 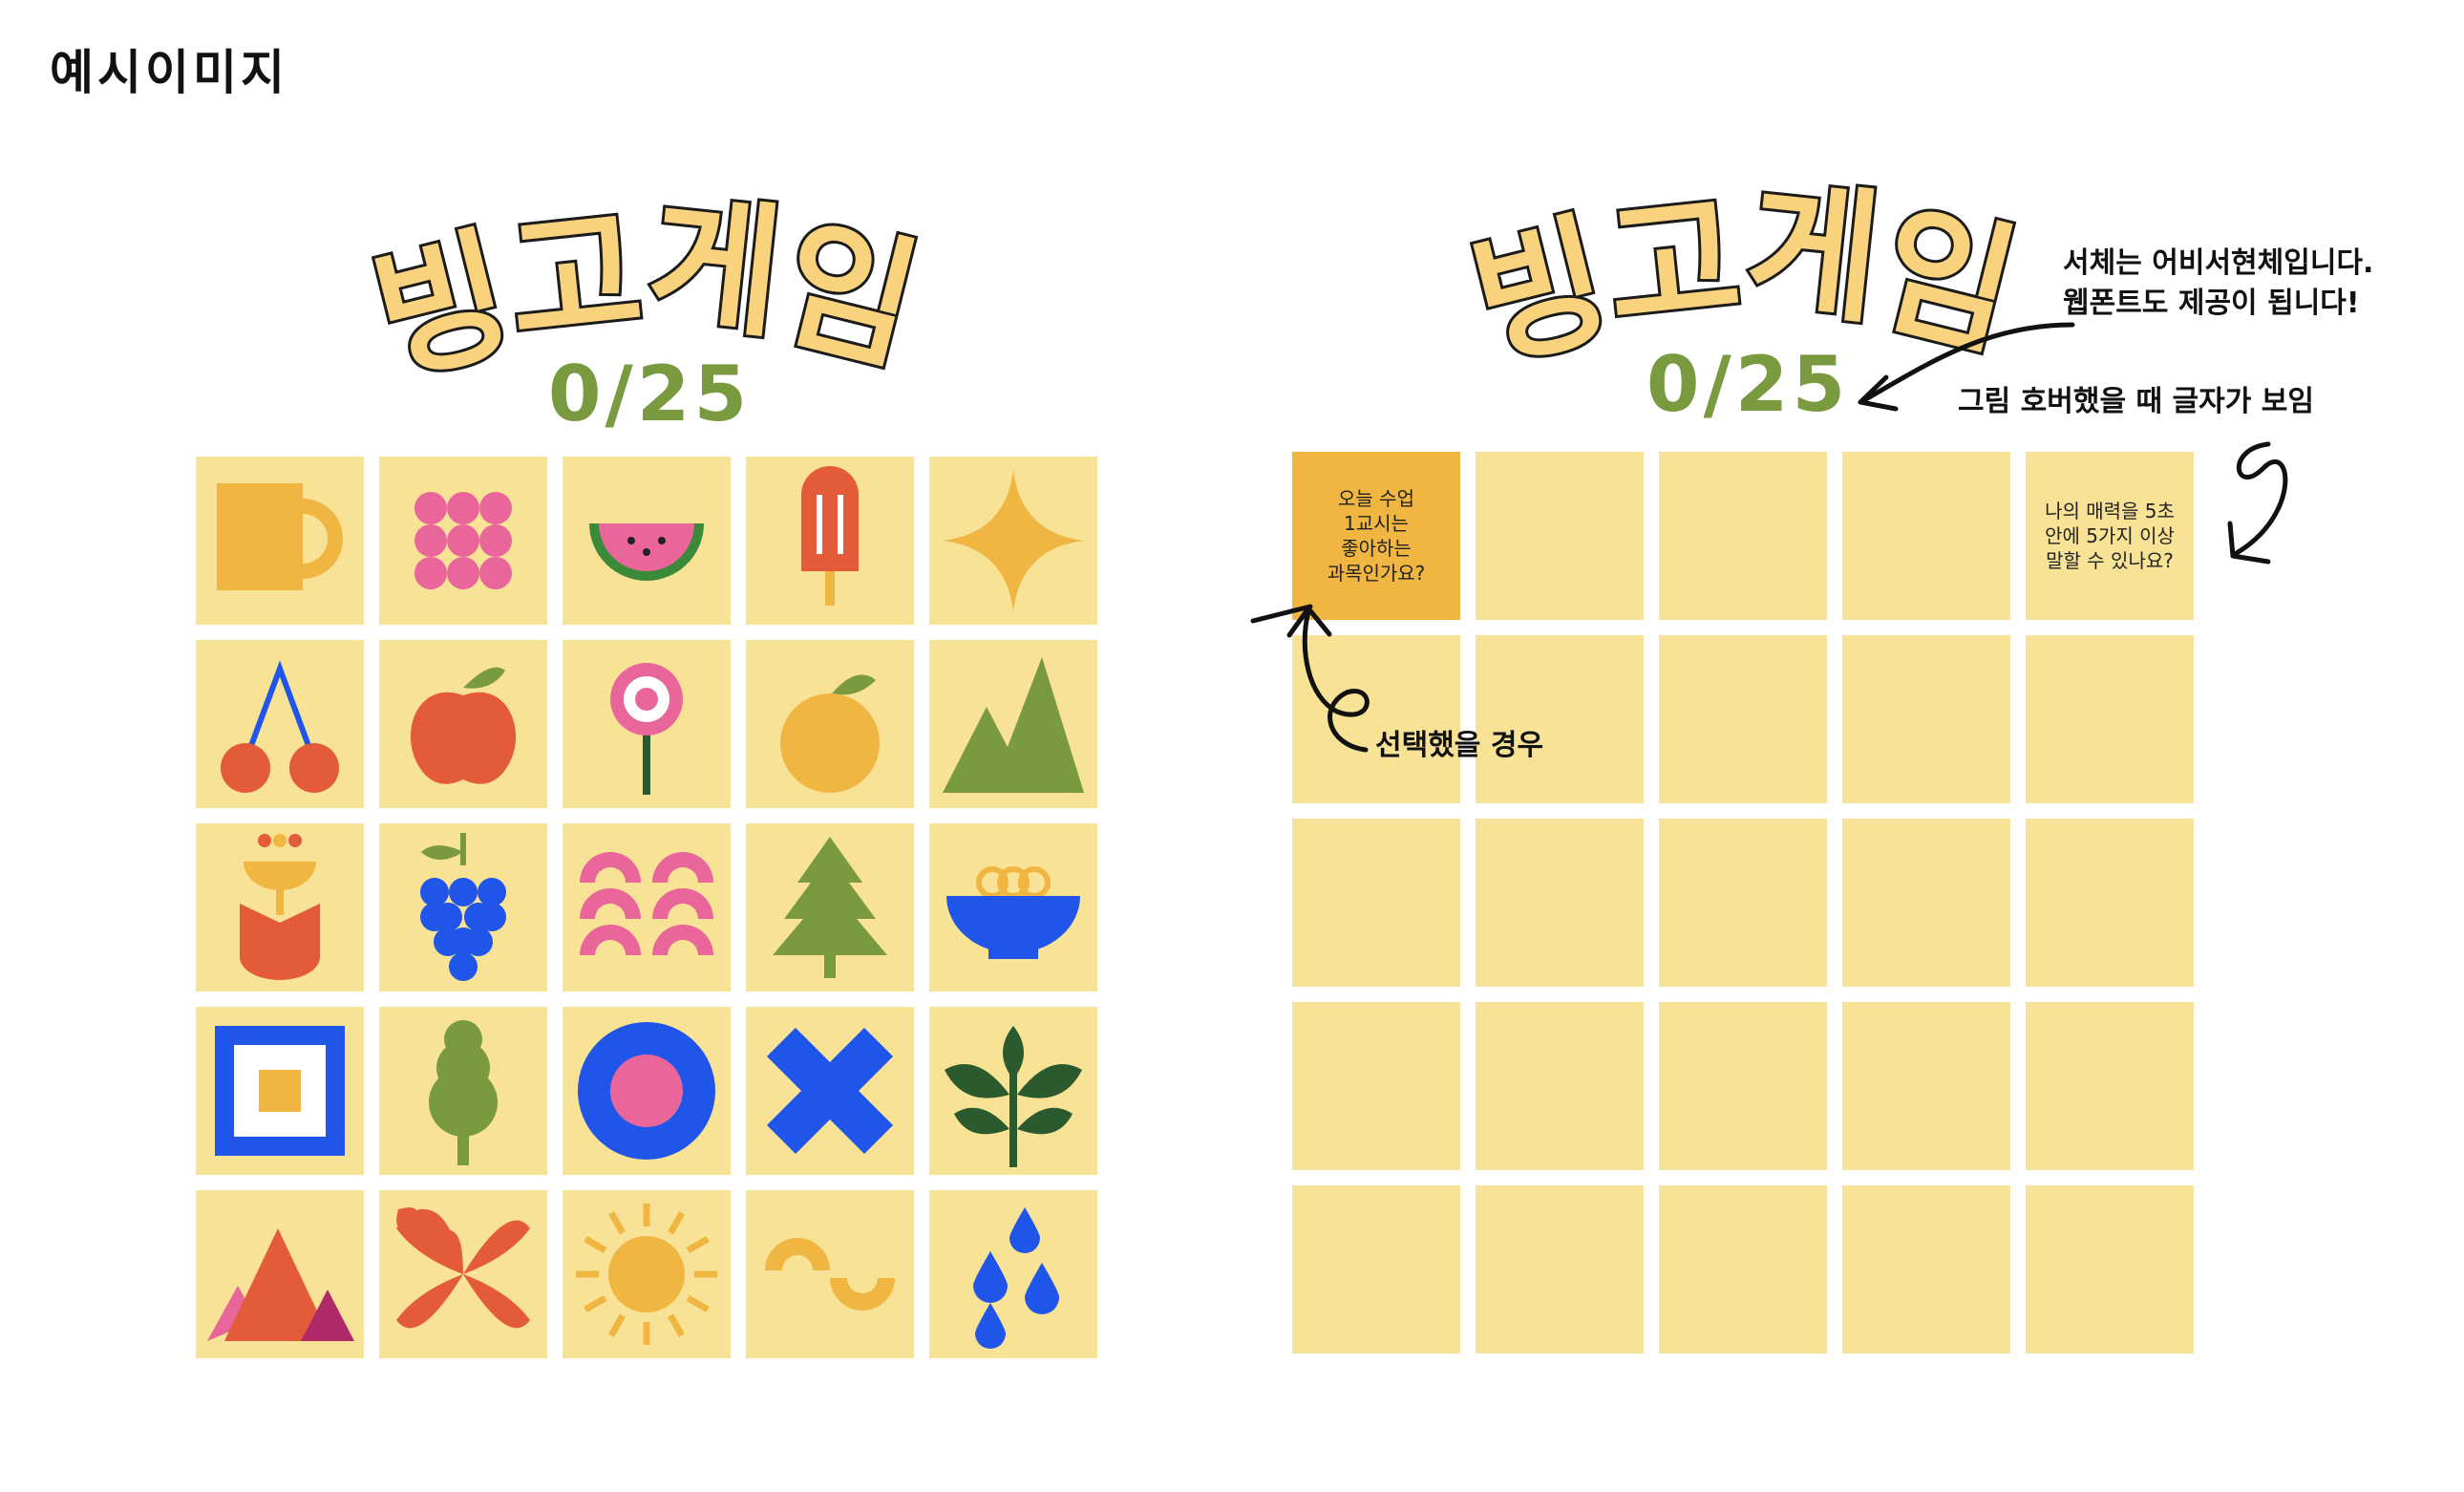 I want to click on bush-icon, so click(x=463, y=1091).